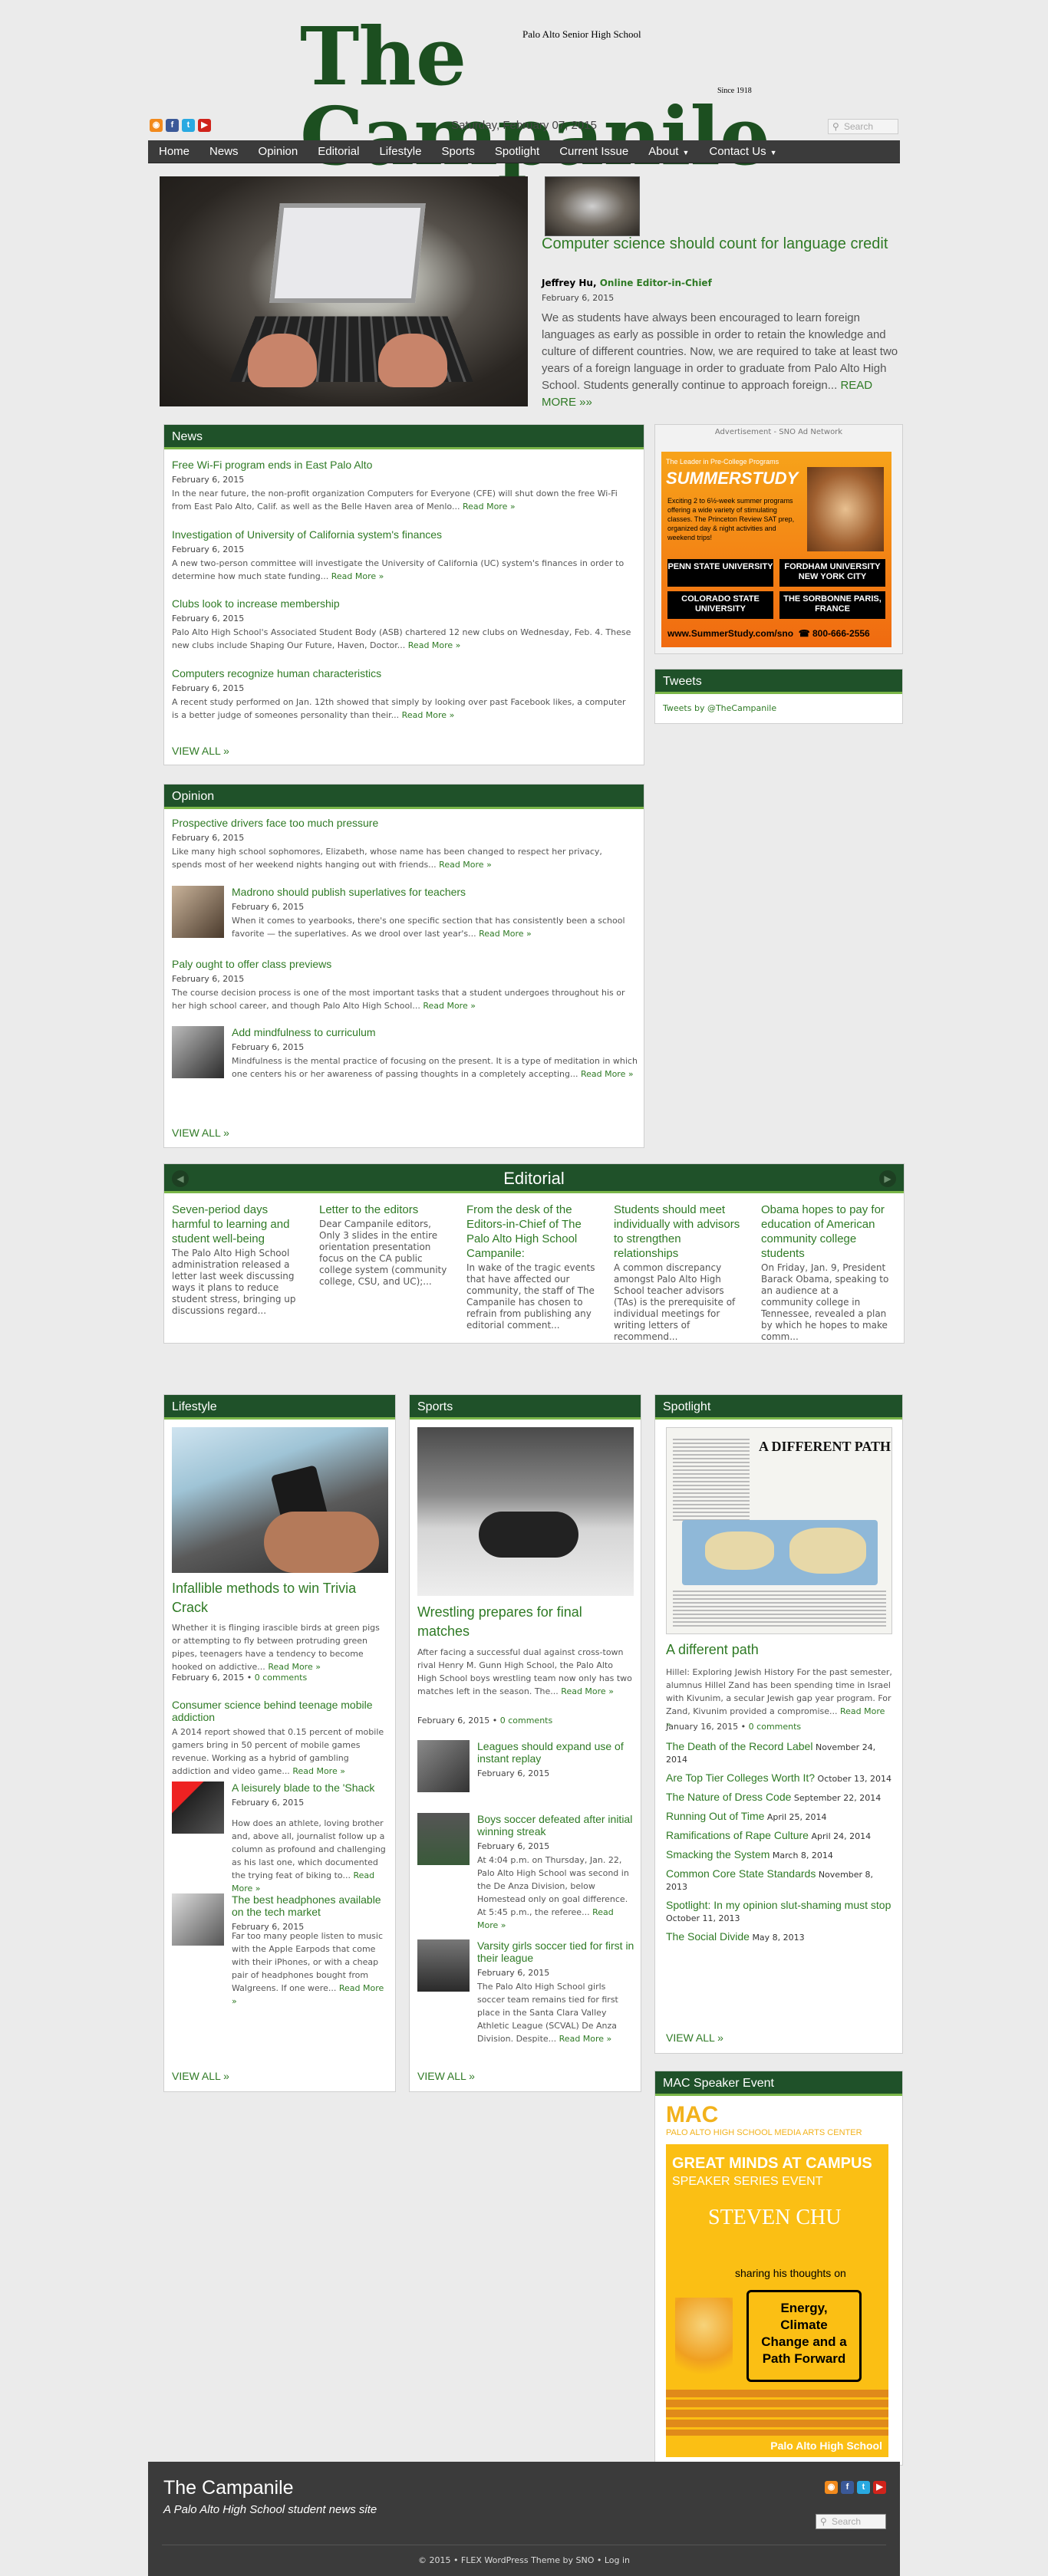  I want to click on spotlight-heading: Spotlight, so click(778, 1407).